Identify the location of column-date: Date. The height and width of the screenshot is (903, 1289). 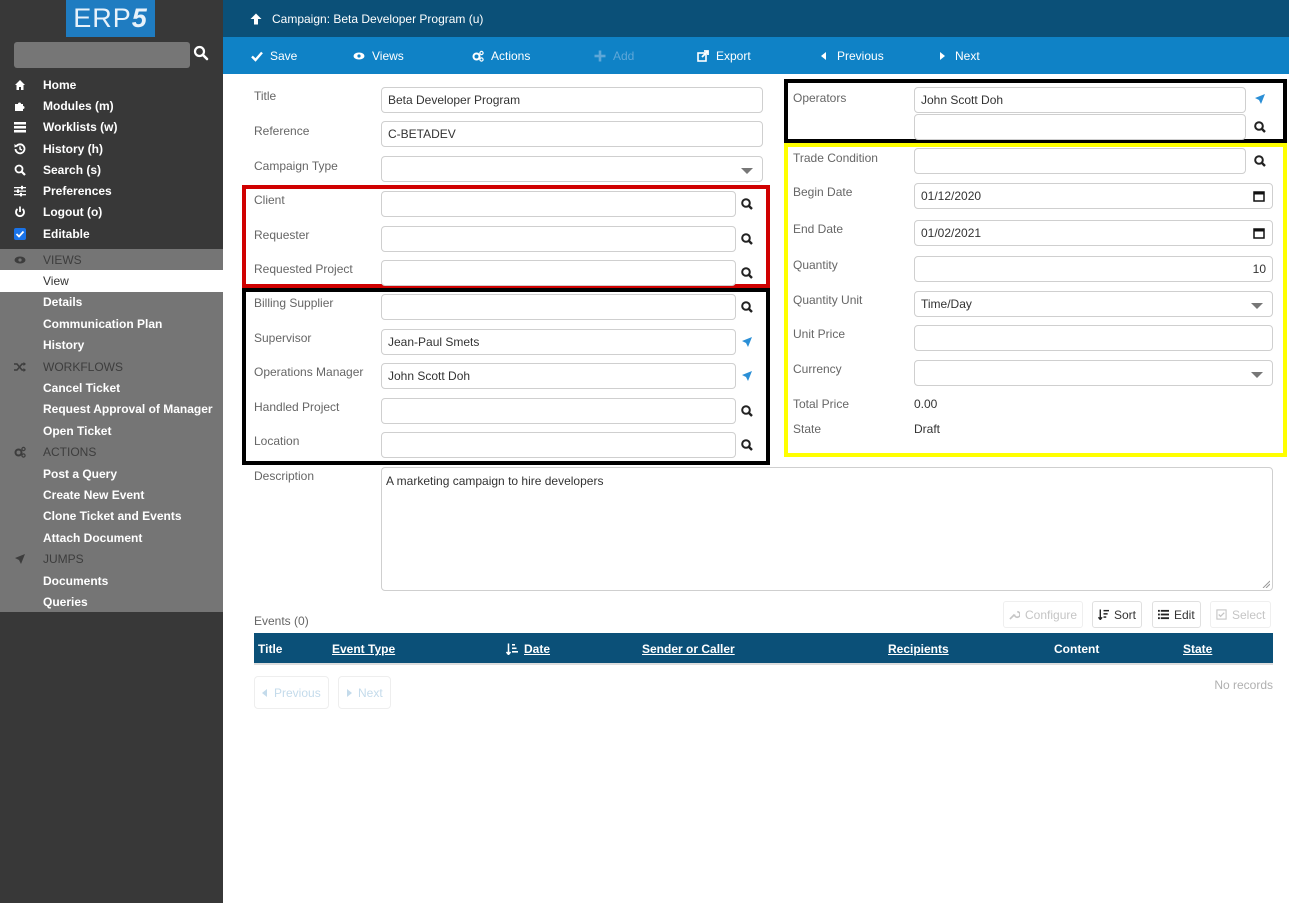
(537, 649).